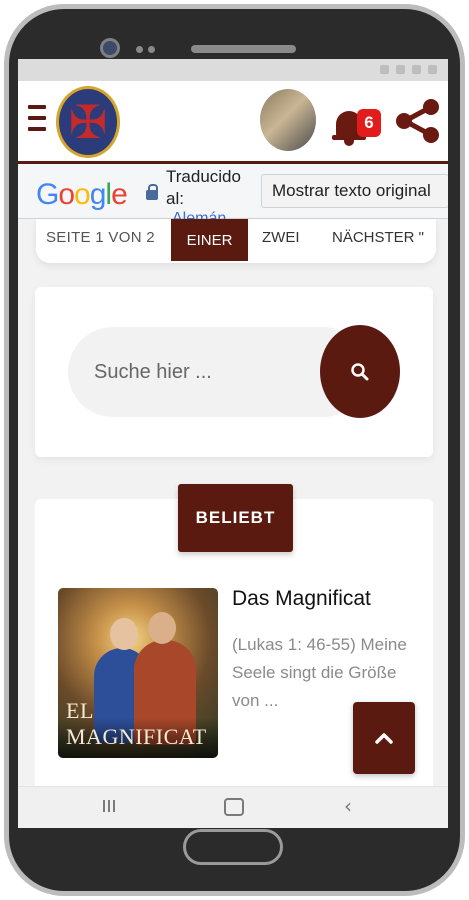 This screenshot has height=900, width=469. Describe the element at coordinates (378, 237) in the screenshot. I see `page-link-next: NÄCHSTER "` at that location.